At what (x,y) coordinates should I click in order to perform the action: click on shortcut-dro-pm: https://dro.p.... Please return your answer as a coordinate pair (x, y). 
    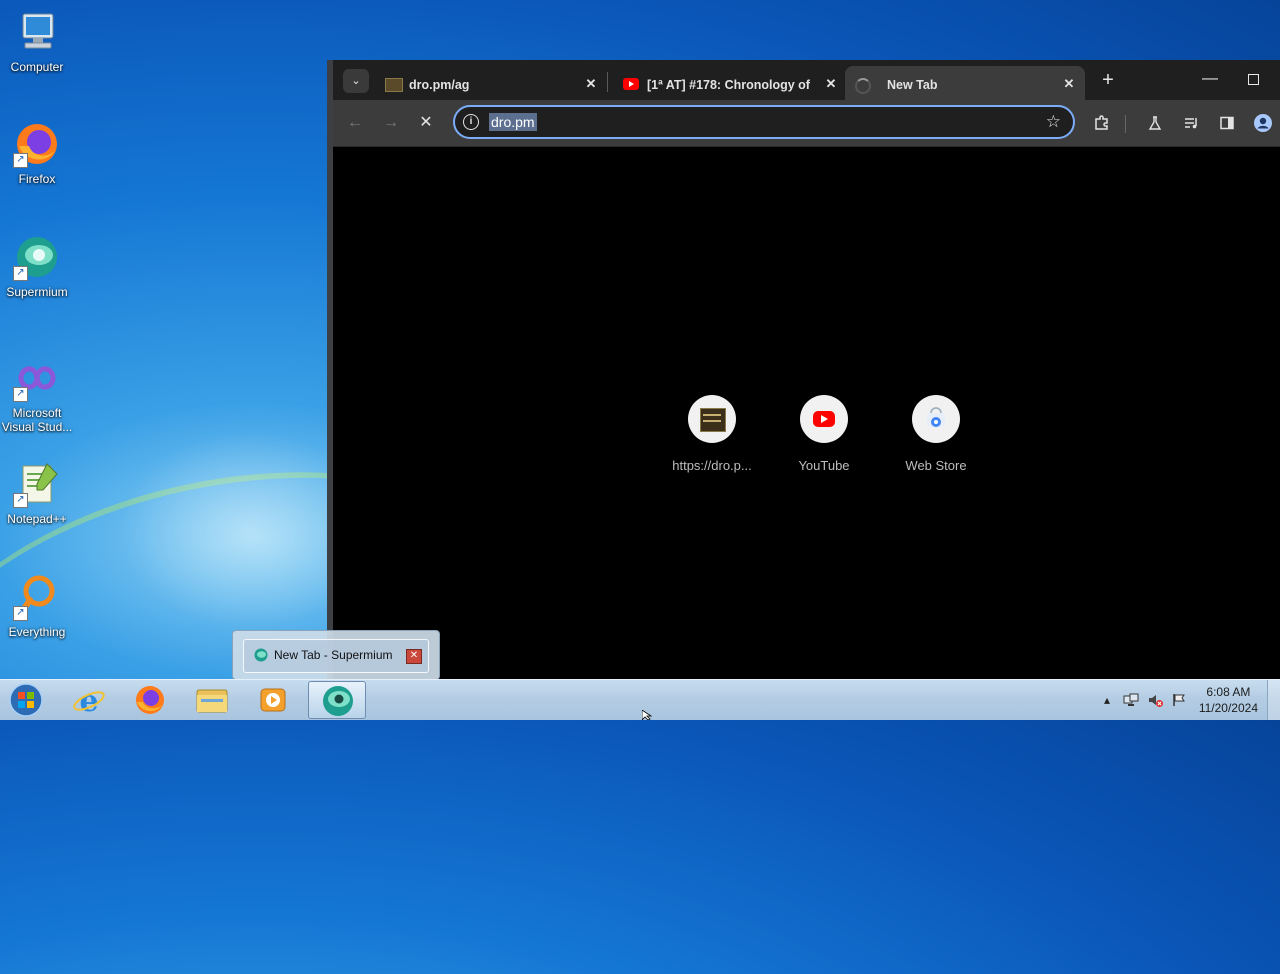
    Looking at the image, I should click on (712, 434).